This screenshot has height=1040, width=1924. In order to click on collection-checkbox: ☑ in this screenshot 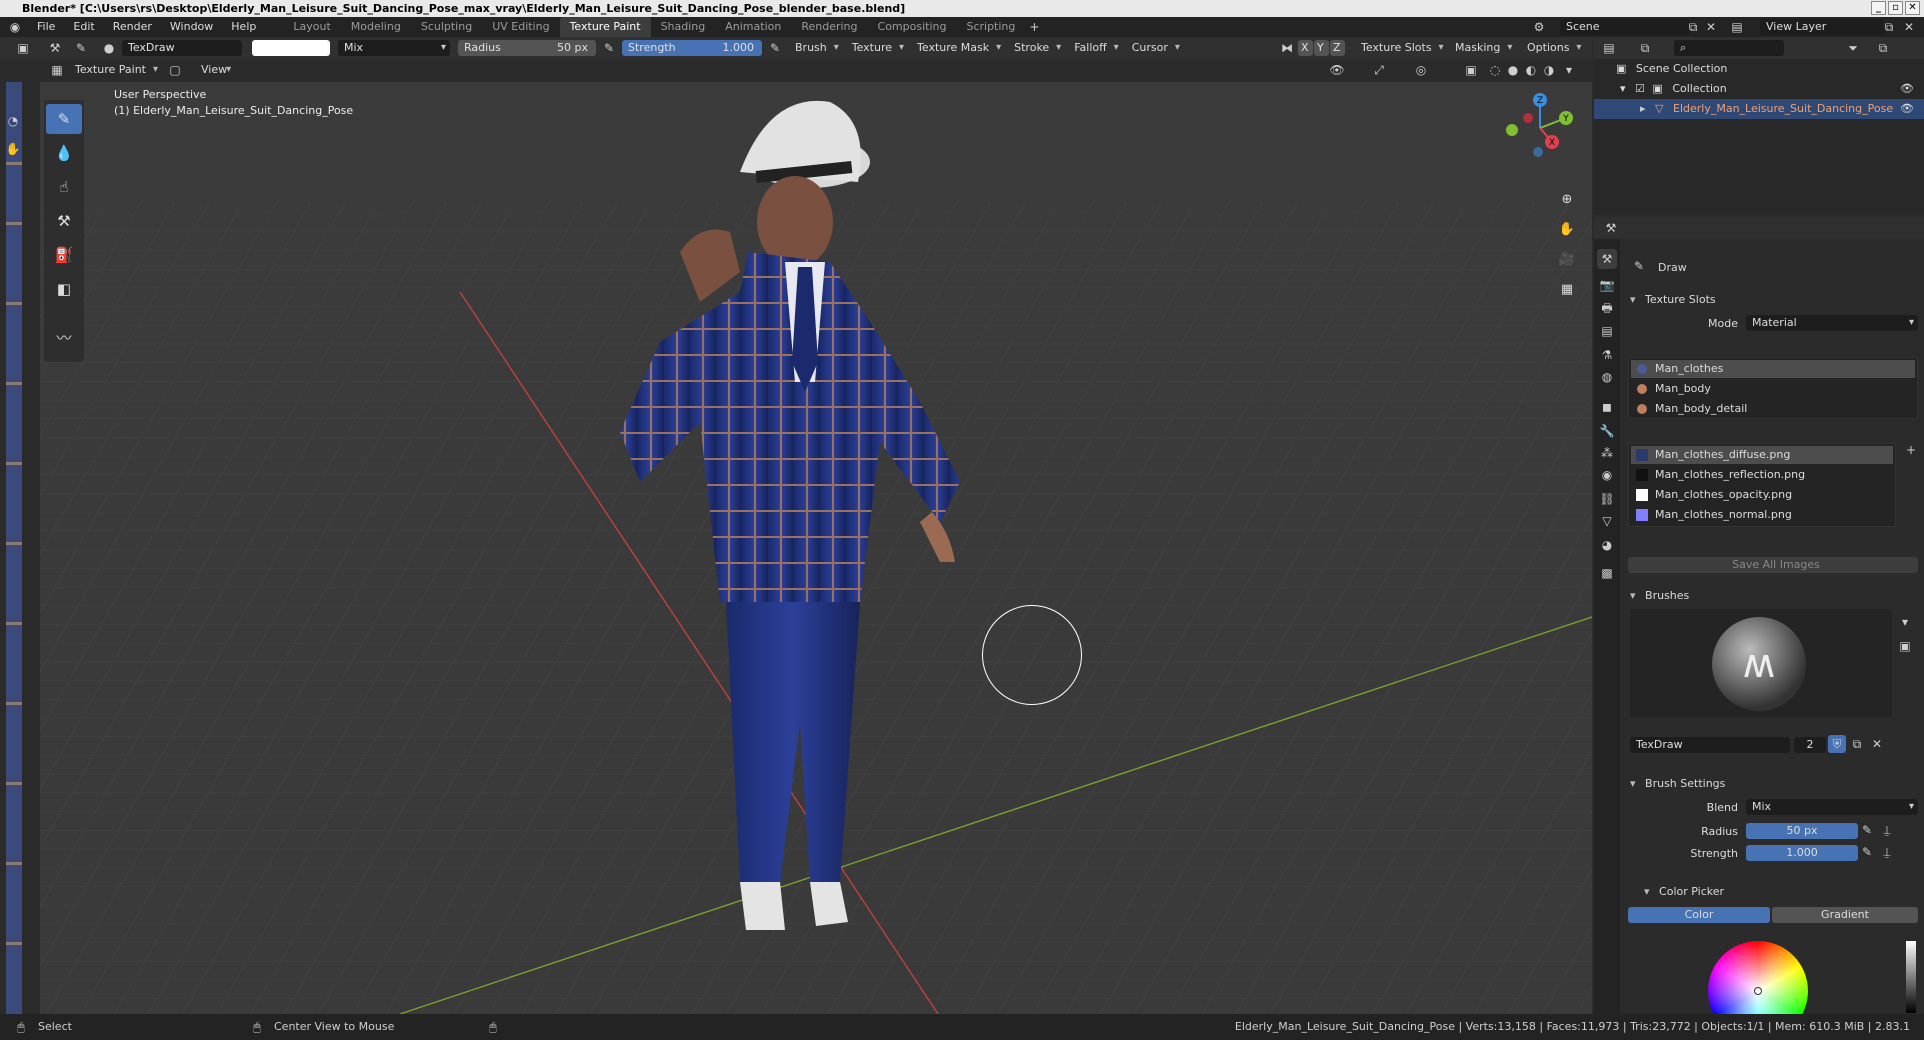, I will do `click(1640, 88)`.